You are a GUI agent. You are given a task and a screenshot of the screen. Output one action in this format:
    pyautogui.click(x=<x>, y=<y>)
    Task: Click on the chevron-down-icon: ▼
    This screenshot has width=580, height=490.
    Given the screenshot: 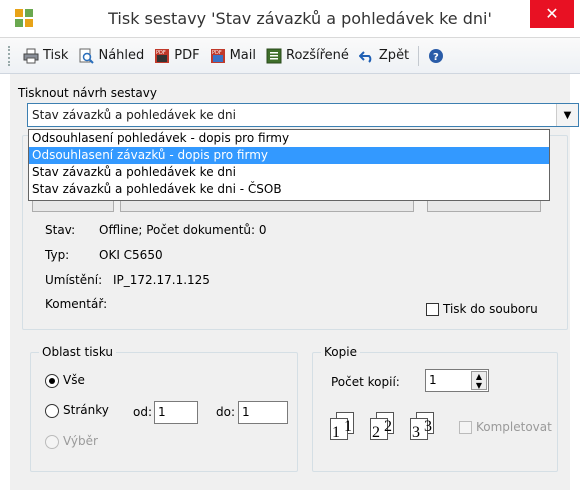 What is the action you would take?
    pyautogui.click(x=567, y=115)
    